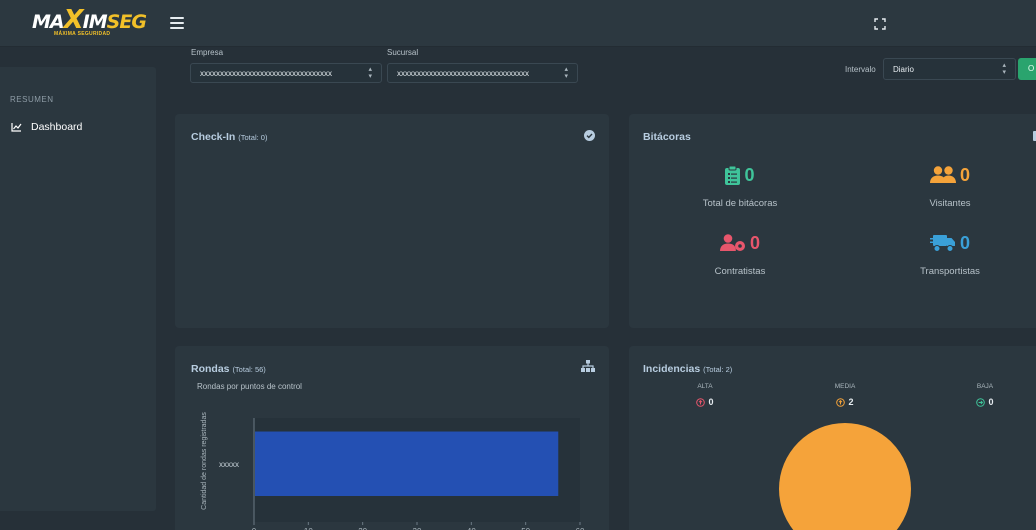  What do you see at coordinates (740, 254) in the screenshot?
I see `stat-contratistas: 0 Contratistas` at bounding box center [740, 254].